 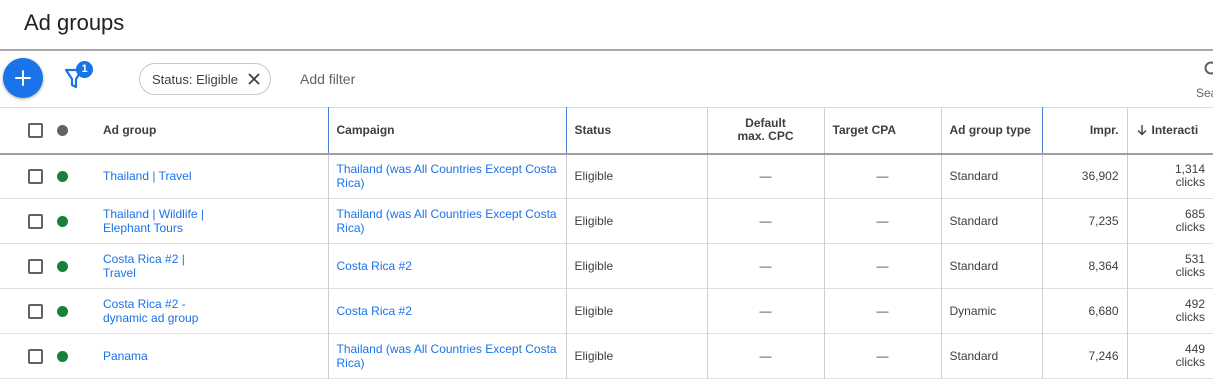 I want to click on close-icon, so click(x=254, y=79).